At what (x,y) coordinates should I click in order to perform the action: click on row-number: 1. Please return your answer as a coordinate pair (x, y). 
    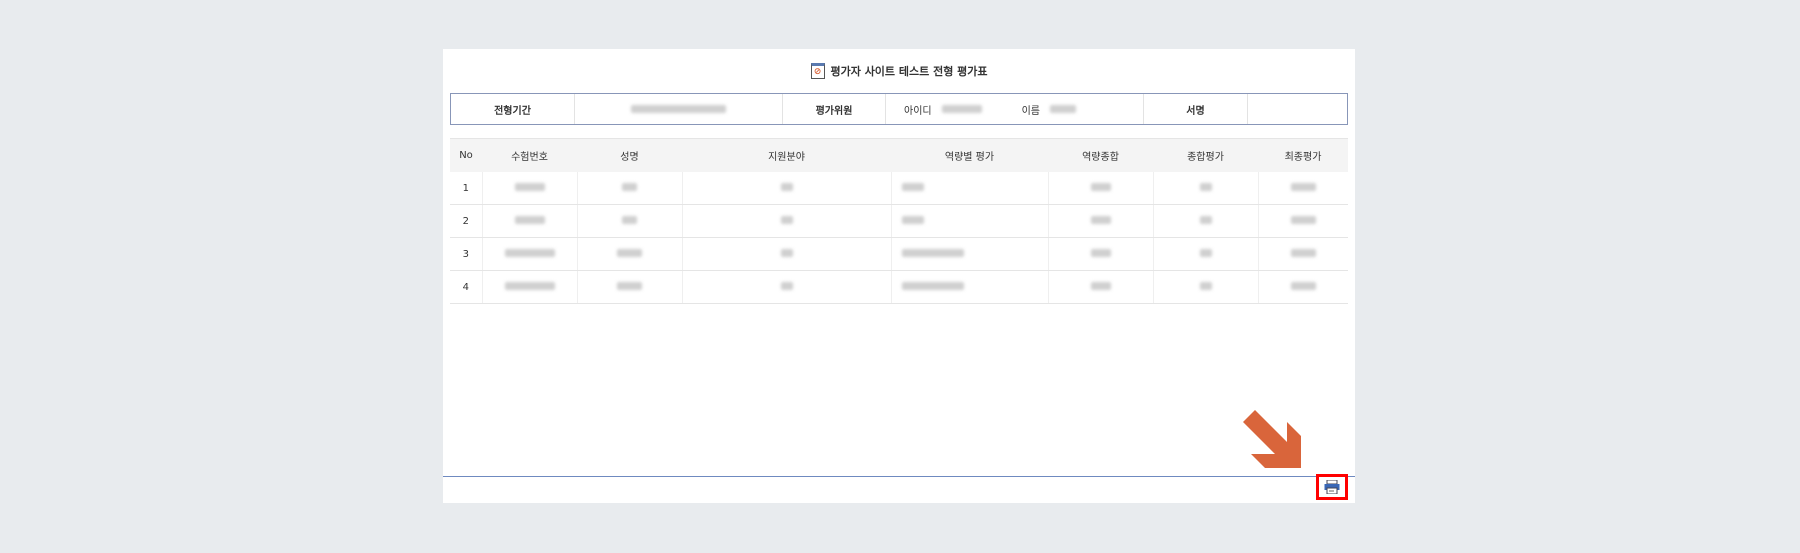
    Looking at the image, I should click on (466, 188).